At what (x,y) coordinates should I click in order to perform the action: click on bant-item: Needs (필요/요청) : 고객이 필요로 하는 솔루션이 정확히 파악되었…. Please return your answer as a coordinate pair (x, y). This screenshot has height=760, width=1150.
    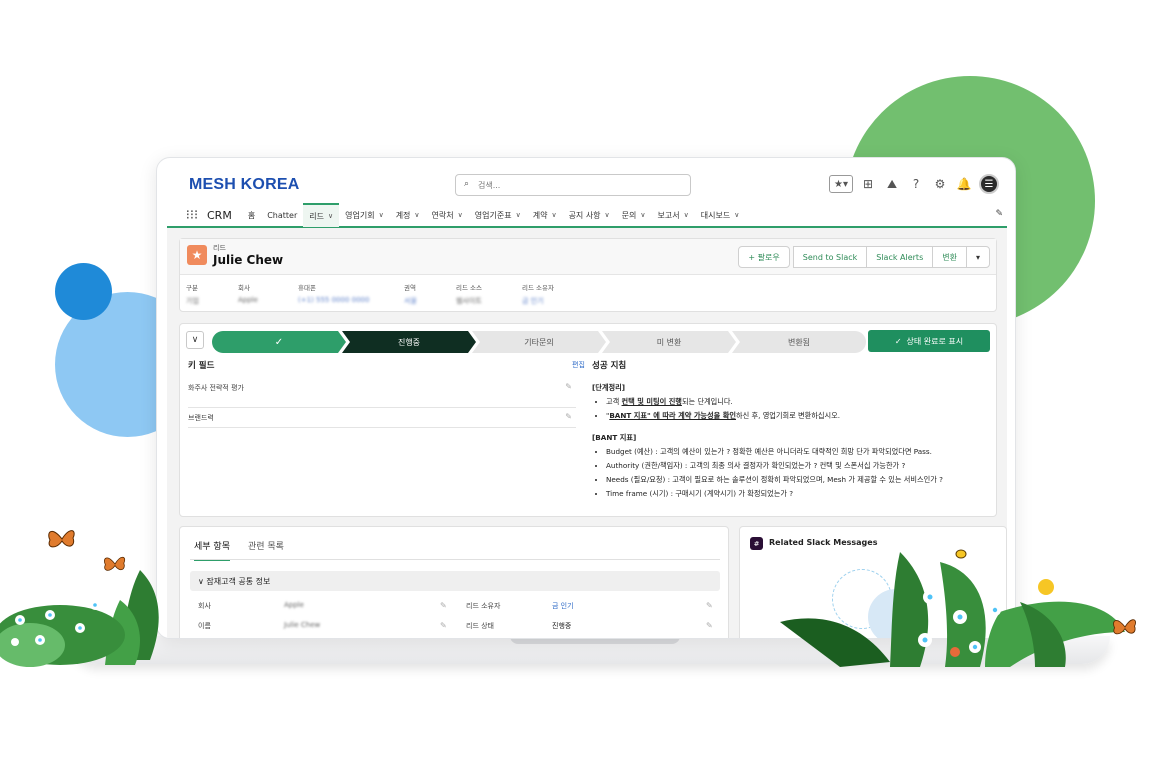
    Looking at the image, I should click on (799, 480).